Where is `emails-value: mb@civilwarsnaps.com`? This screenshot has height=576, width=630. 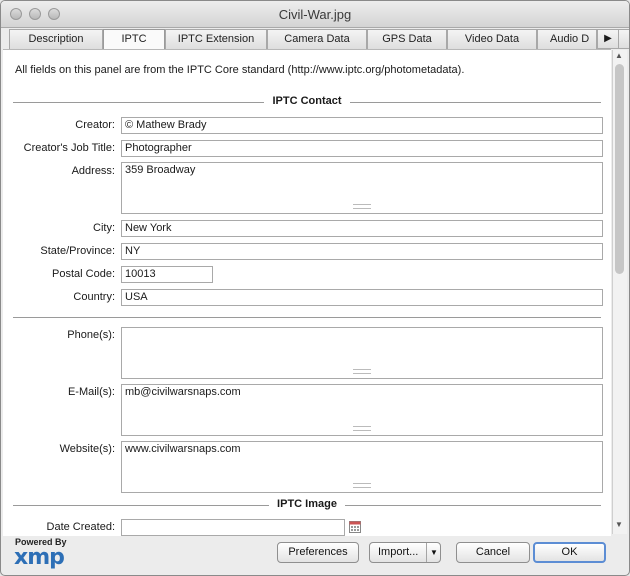 emails-value: mb@civilwarsnaps.com is located at coordinates (183, 392).